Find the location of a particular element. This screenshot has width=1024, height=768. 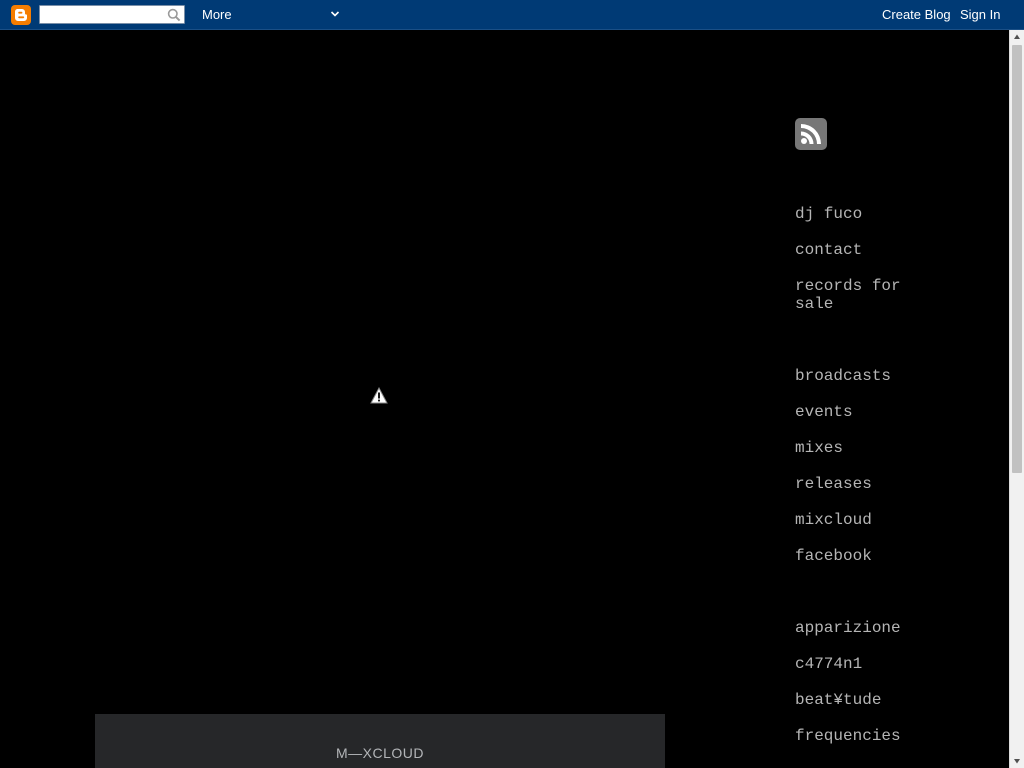

page-scrollbar is located at coordinates (1016, 399).